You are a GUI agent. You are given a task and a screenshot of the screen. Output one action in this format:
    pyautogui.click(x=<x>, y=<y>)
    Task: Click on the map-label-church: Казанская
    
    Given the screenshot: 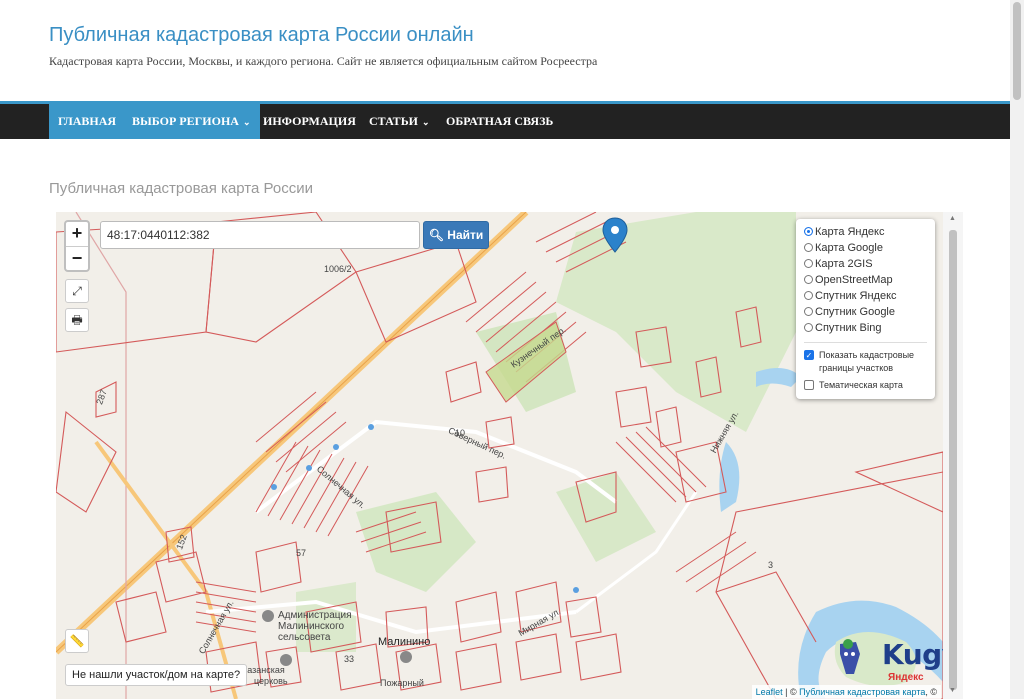 What is the action you would take?
    pyautogui.click(x=263, y=670)
    